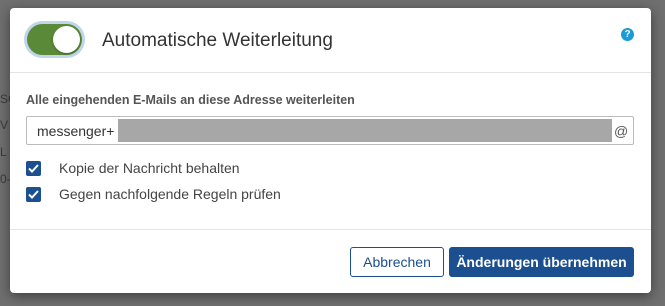 Image resolution: width=665 pixels, height=306 pixels. What do you see at coordinates (541, 262) in the screenshot?
I see `save-changes-button: Änderungen übernehmen` at bounding box center [541, 262].